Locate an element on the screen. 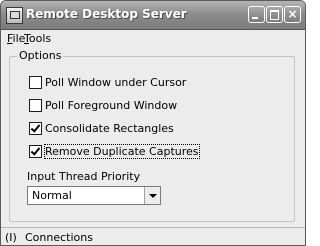  select-value: Normal is located at coordinates (52, 195).